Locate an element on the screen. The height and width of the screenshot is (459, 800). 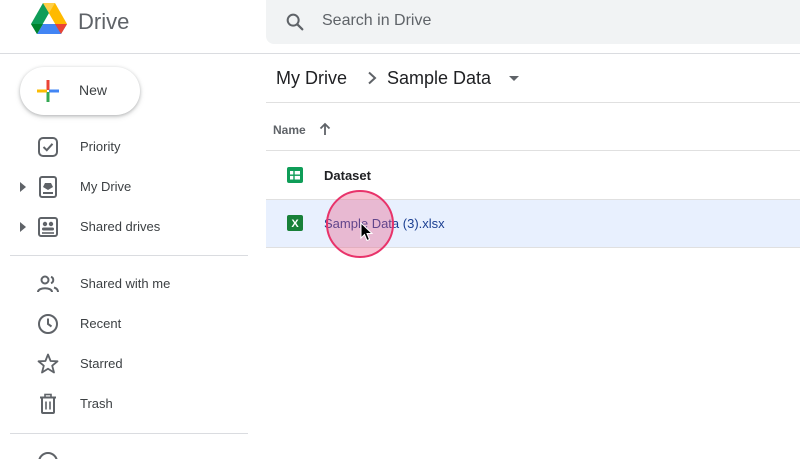
sidebar-item-label: Recent is located at coordinates (101, 323).